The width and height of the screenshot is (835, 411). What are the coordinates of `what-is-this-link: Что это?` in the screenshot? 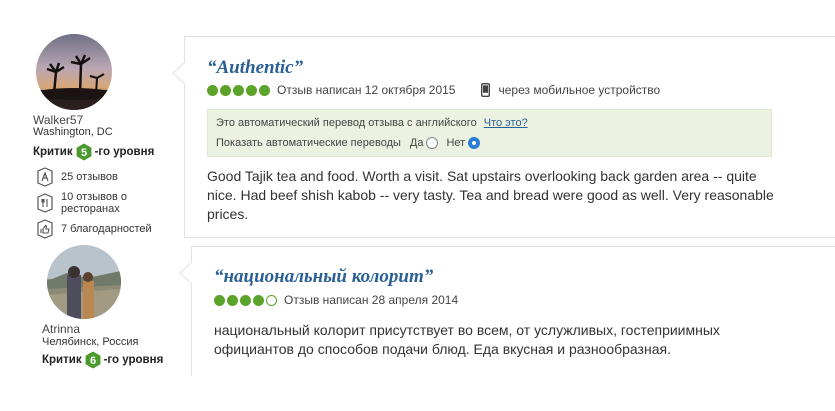 It's located at (506, 123).